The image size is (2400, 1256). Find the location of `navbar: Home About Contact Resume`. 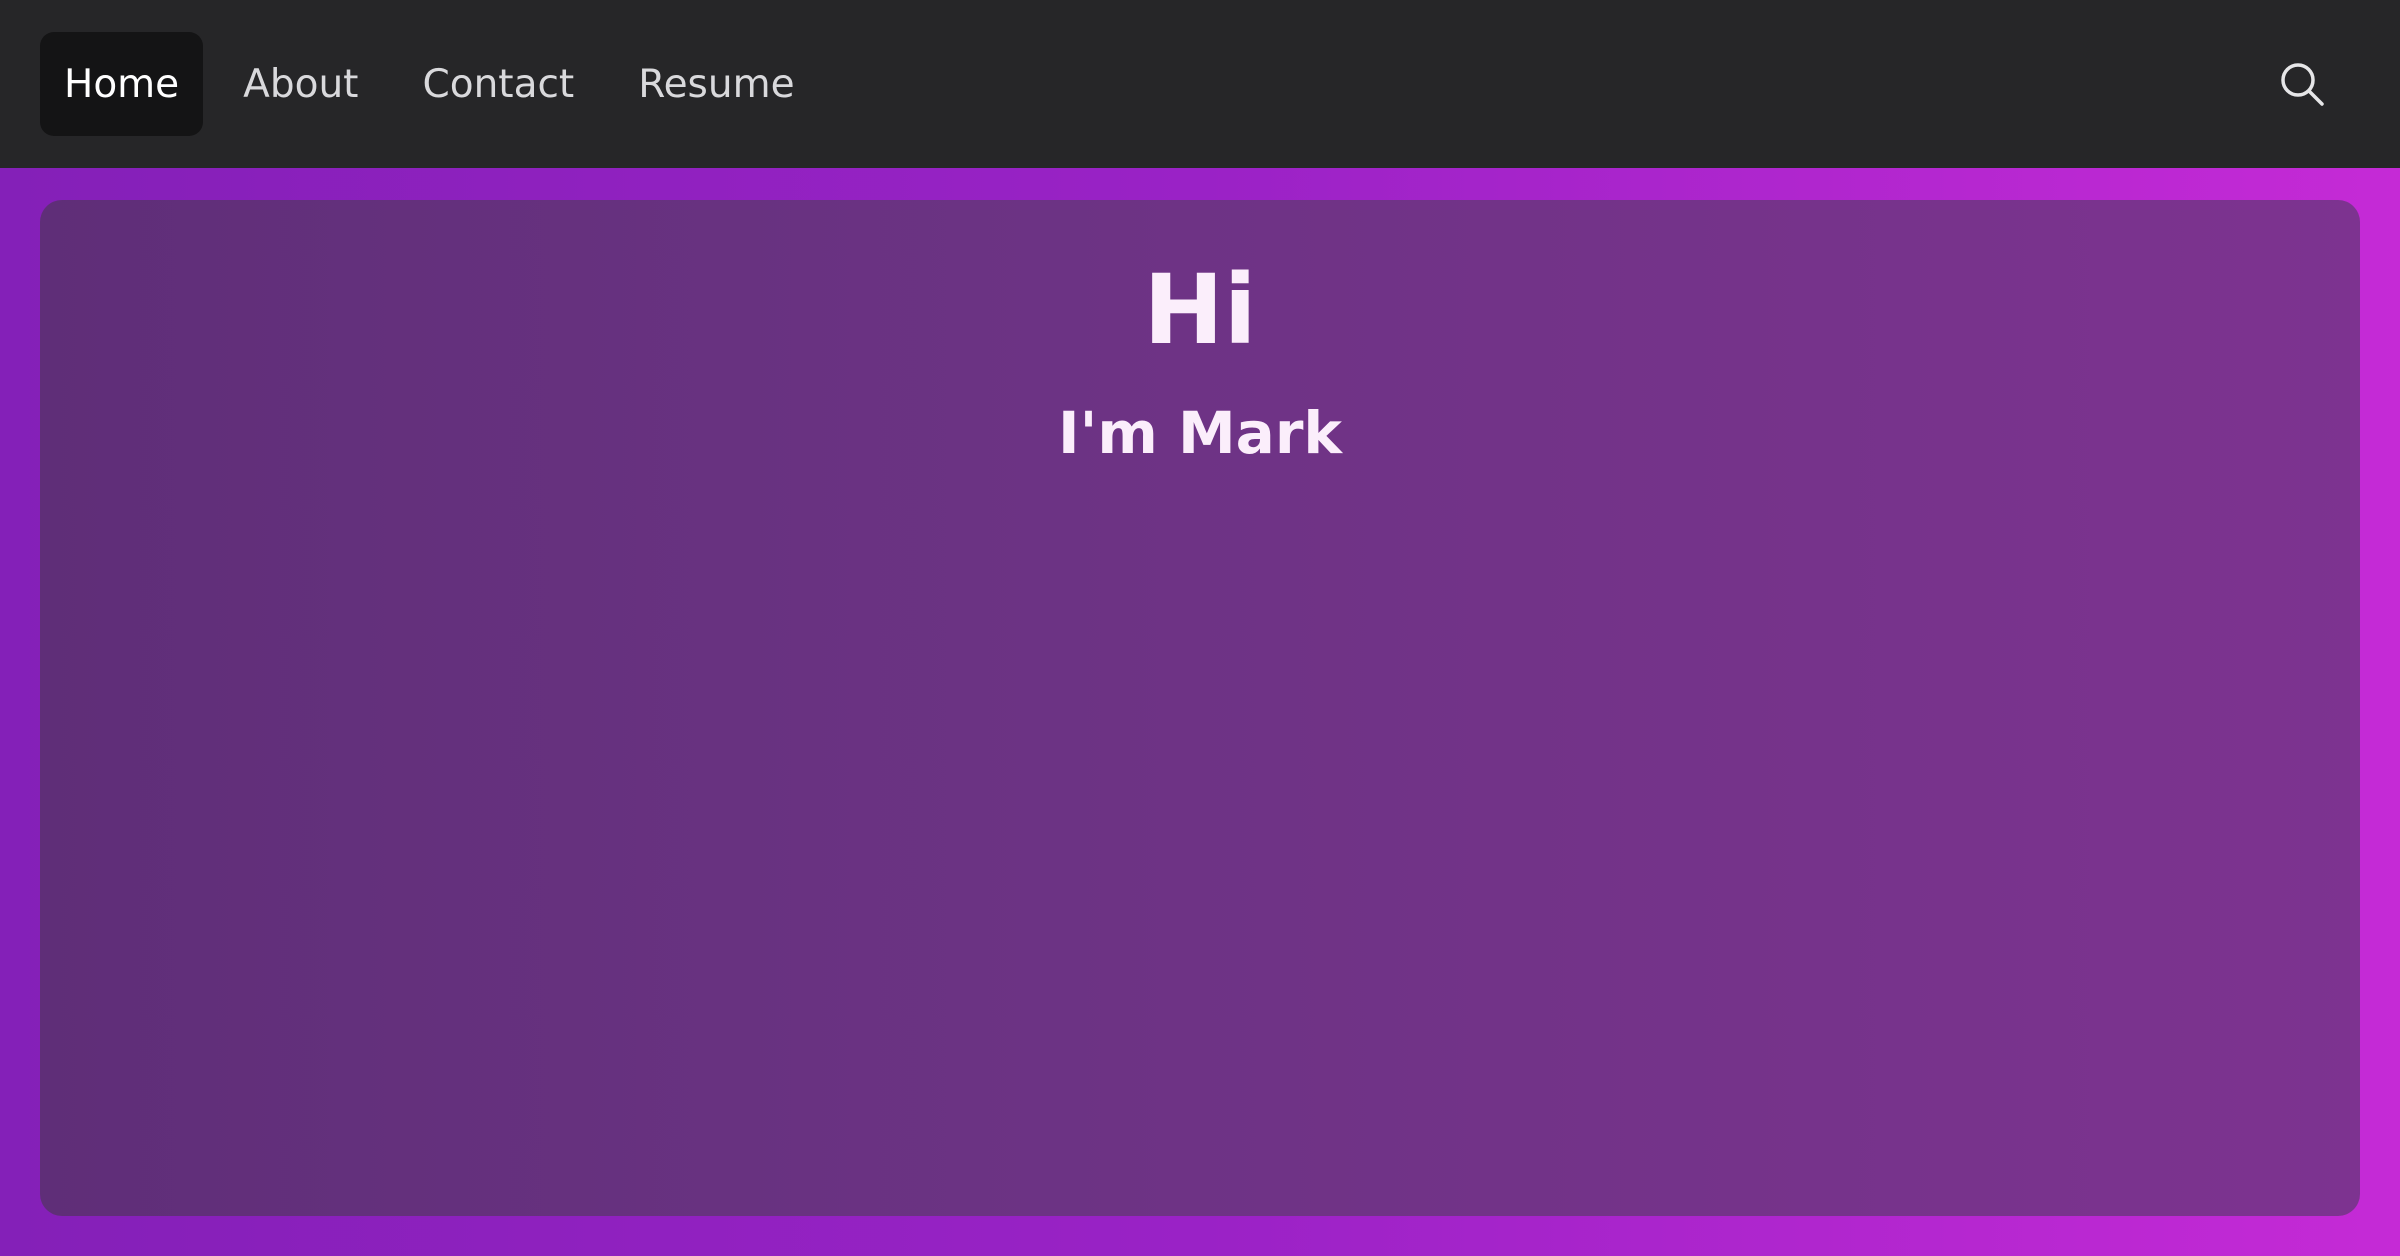

navbar: Home About Contact Resume is located at coordinates (1200, 84).